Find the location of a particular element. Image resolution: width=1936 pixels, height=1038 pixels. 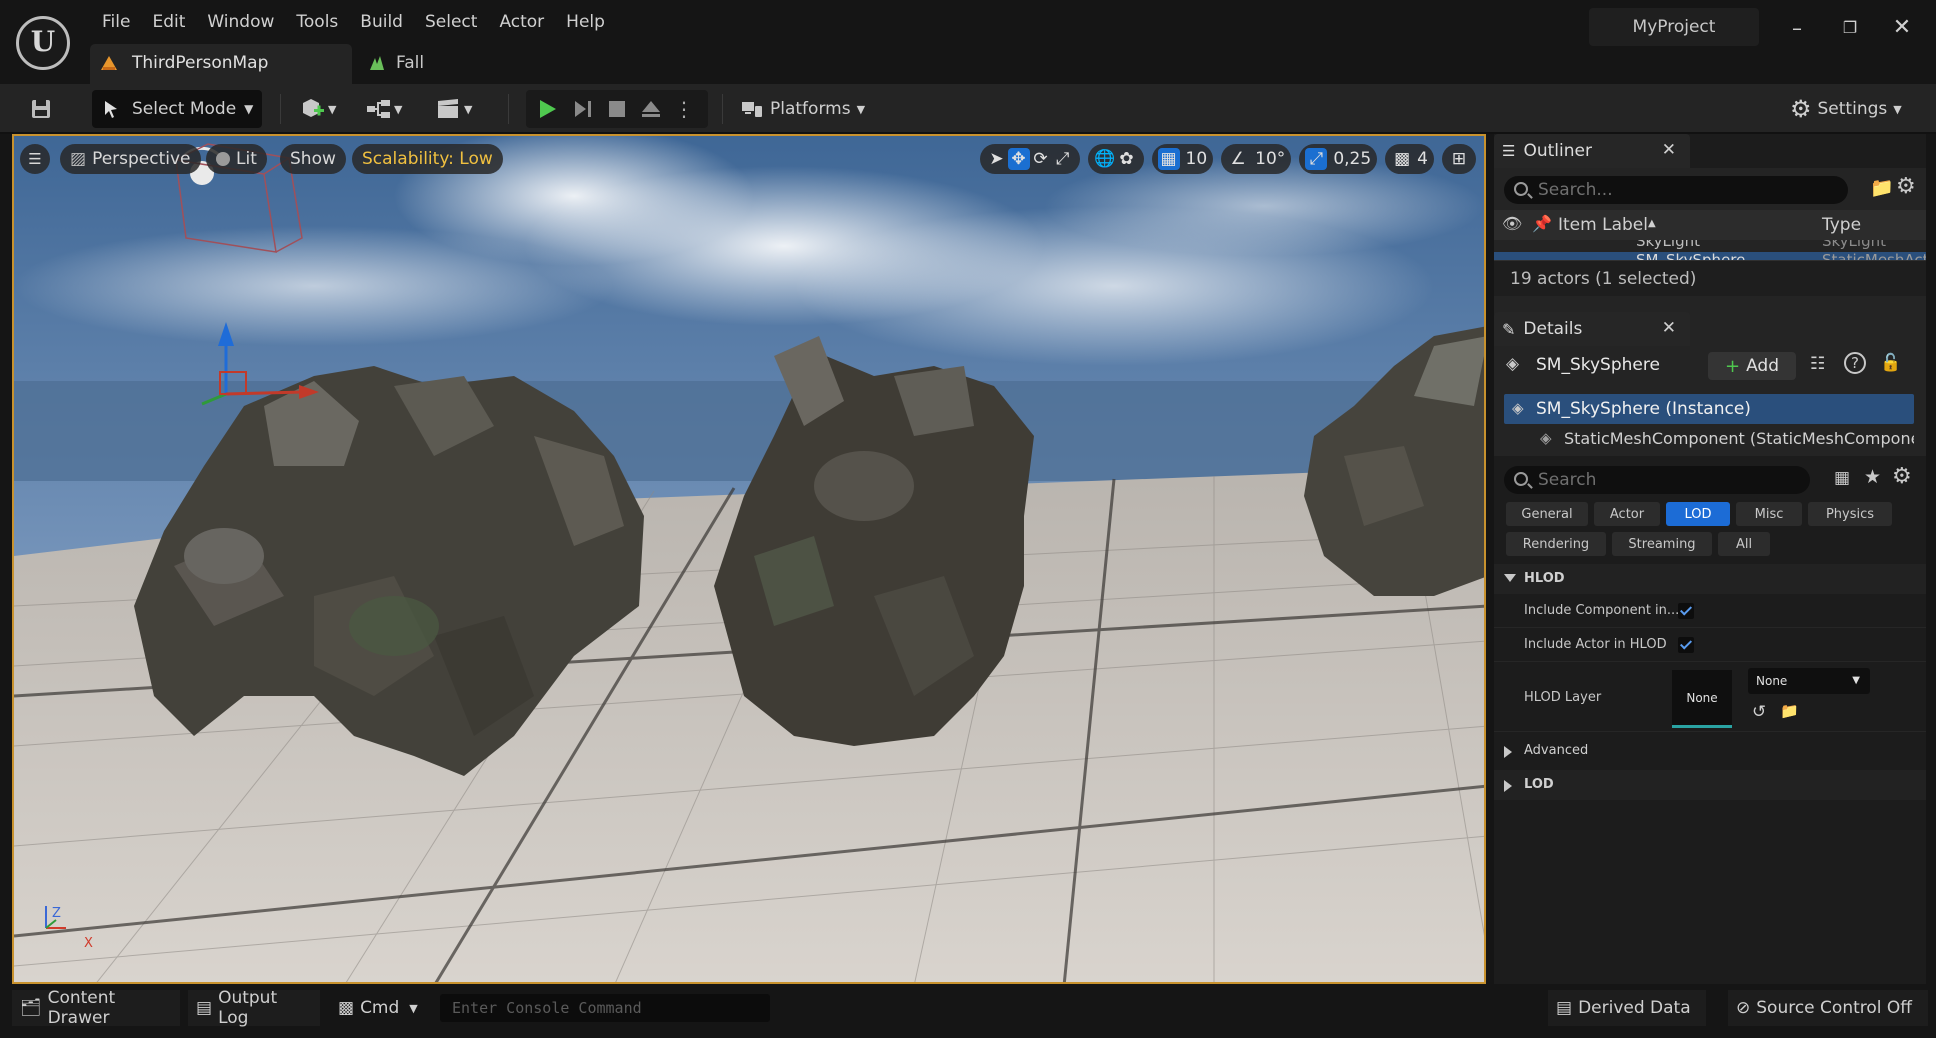

blueprint-icon: ☷ is located at coordinates (1817, 364).